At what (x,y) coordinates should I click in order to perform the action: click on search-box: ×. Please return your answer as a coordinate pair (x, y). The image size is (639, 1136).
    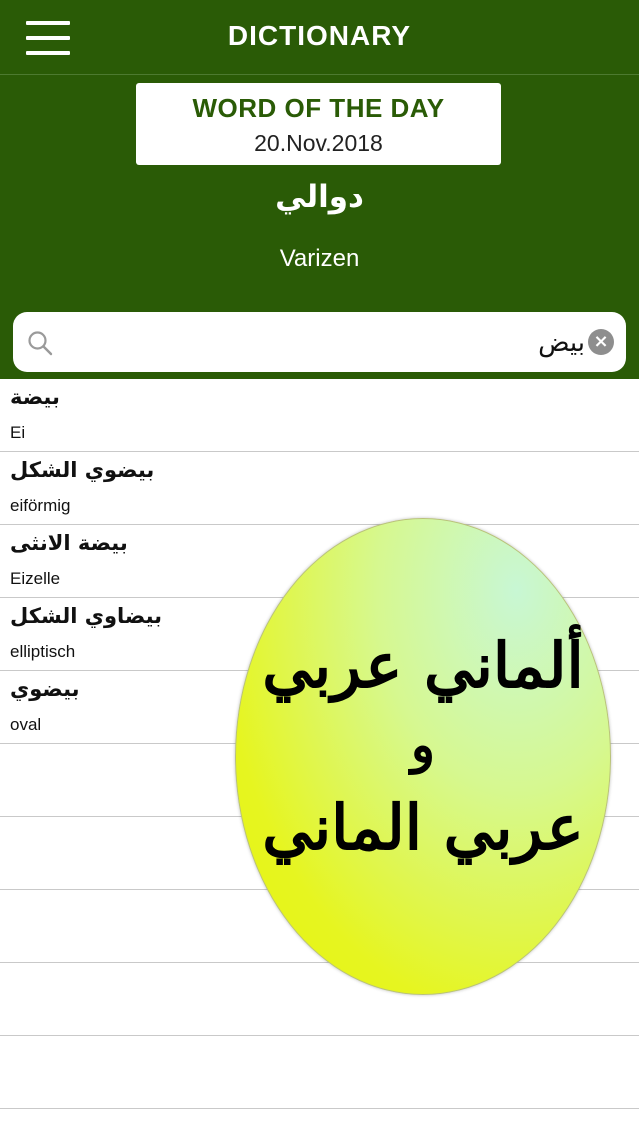
    Looking at the image, I should click on (319, 342).